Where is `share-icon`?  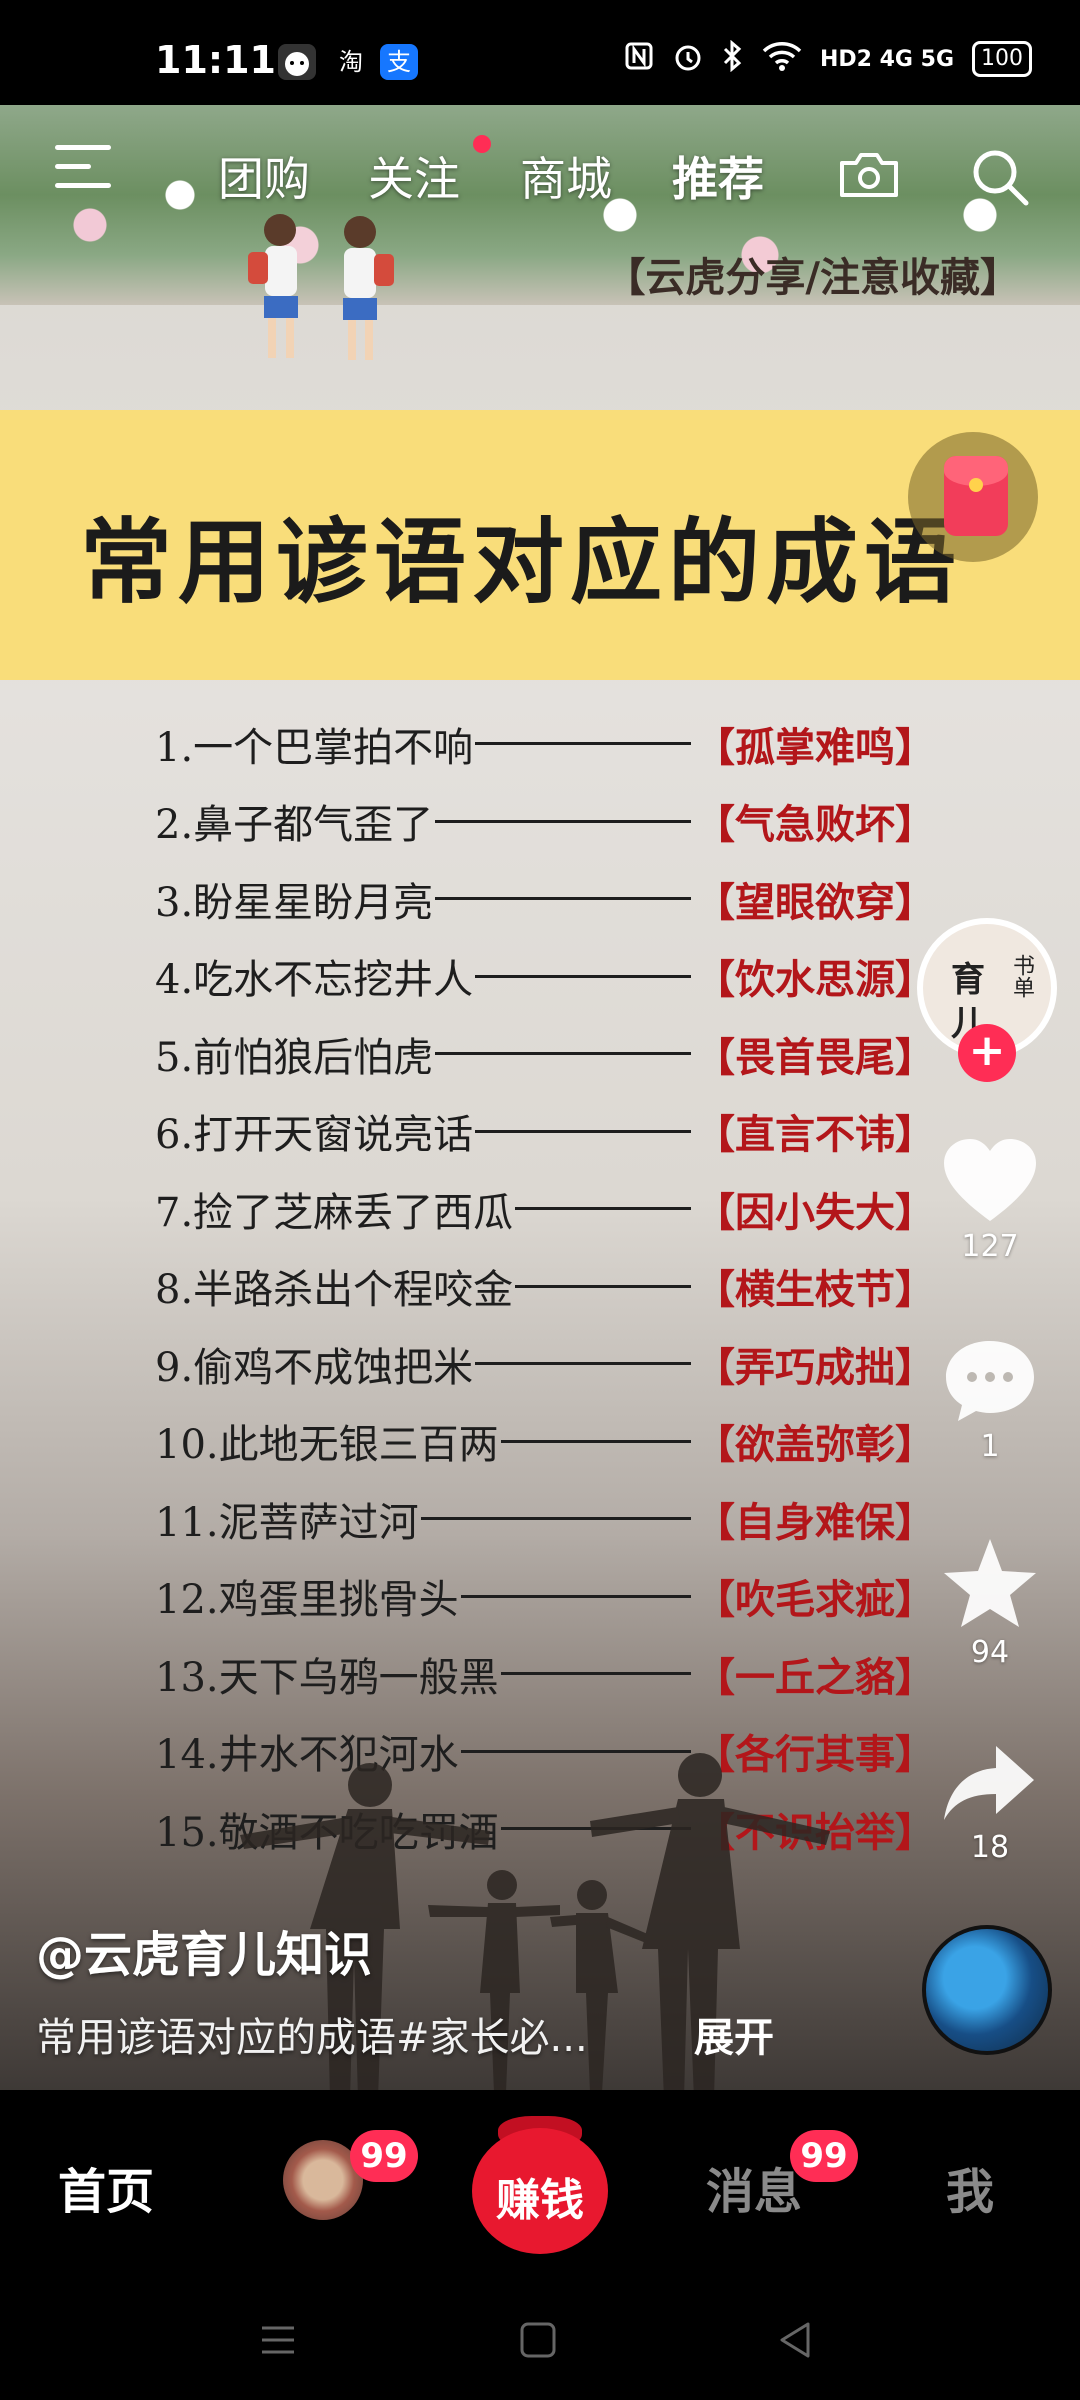
share-icon is located at coordinates (989, 1783).